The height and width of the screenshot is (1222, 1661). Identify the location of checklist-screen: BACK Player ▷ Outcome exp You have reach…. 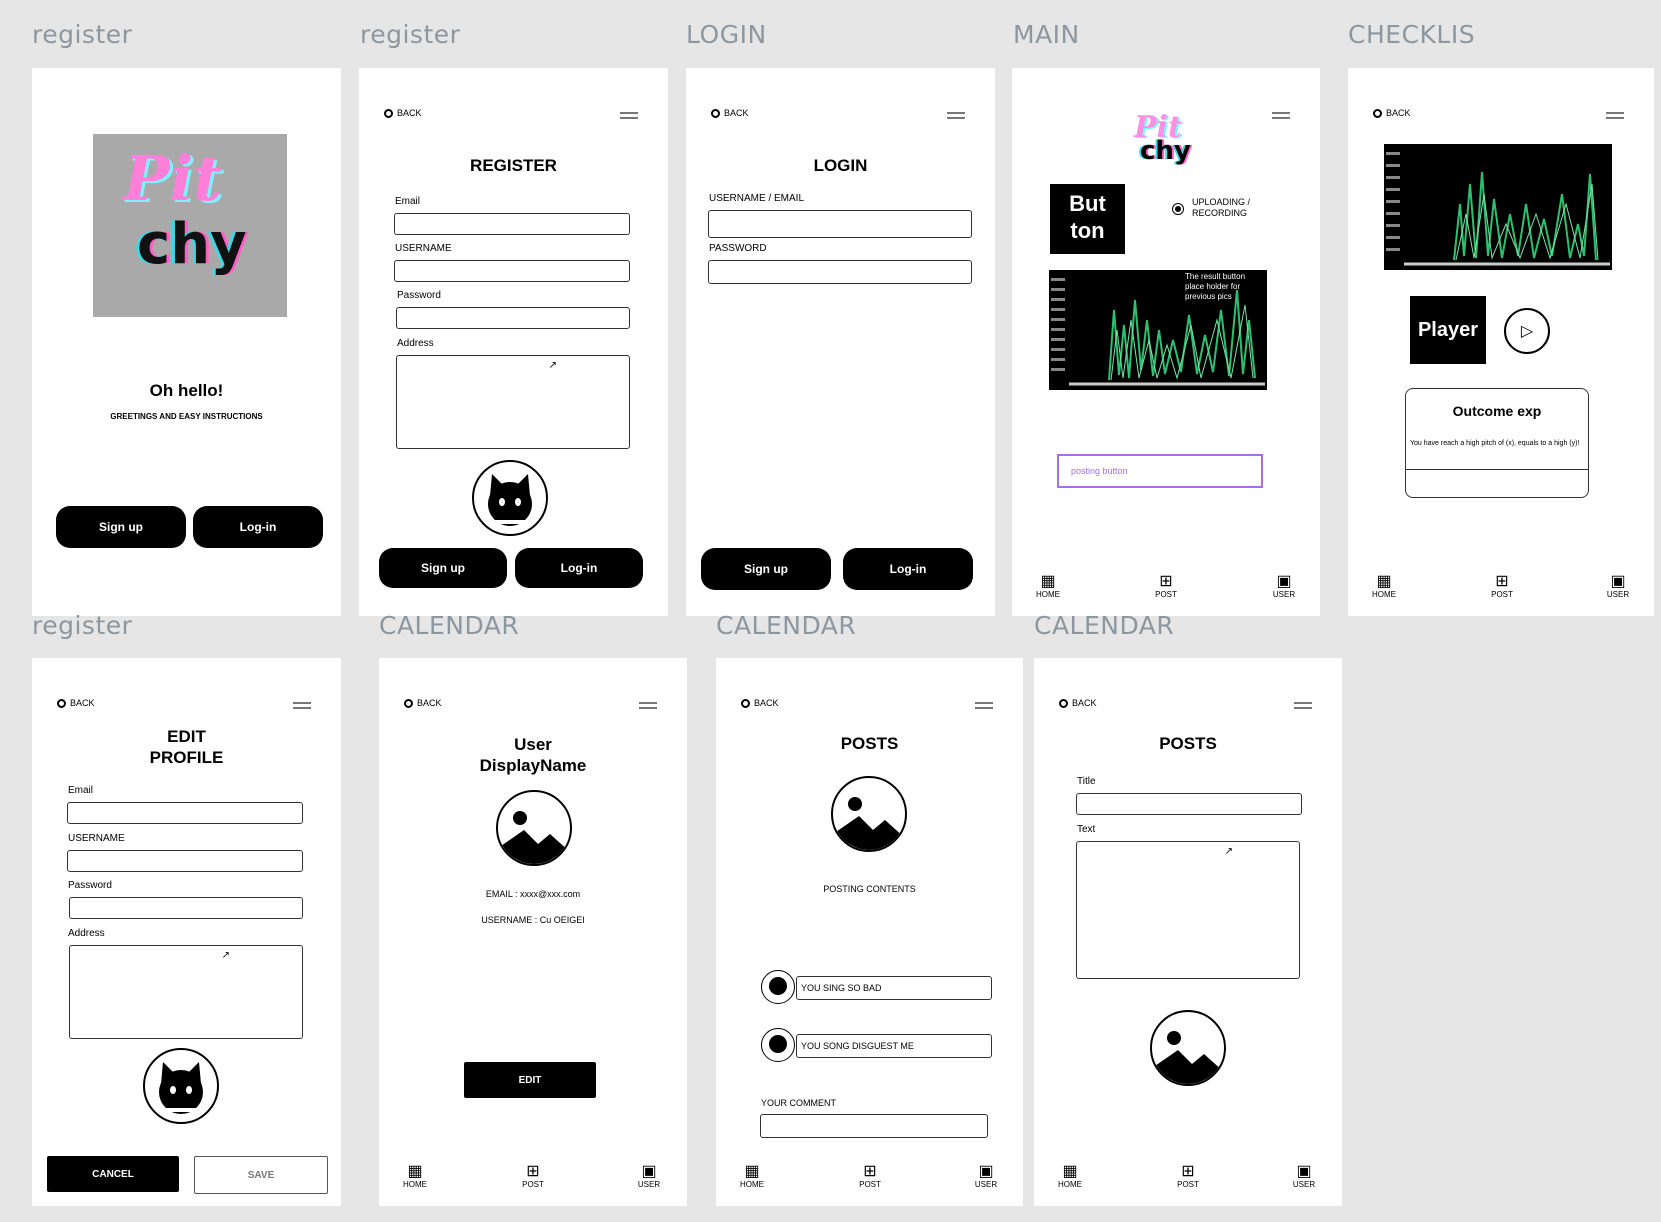
(1501, 342).